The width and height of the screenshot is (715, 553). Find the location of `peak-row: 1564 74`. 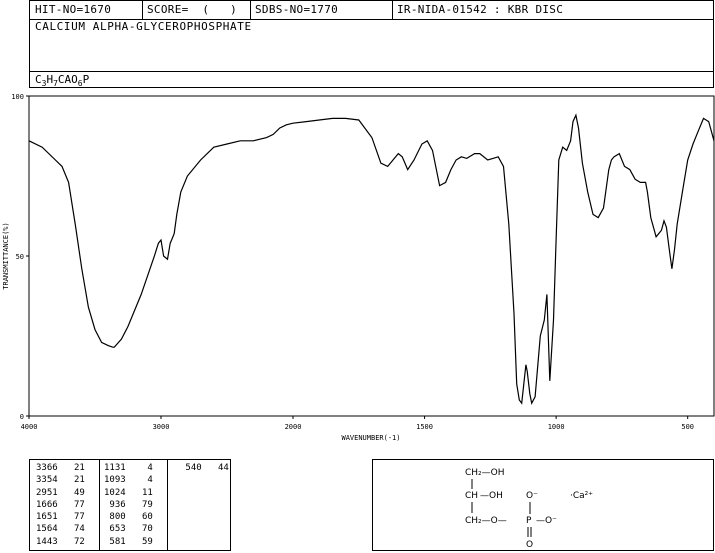

peak-row: 1564 74 is located at coordinates (60, 529).